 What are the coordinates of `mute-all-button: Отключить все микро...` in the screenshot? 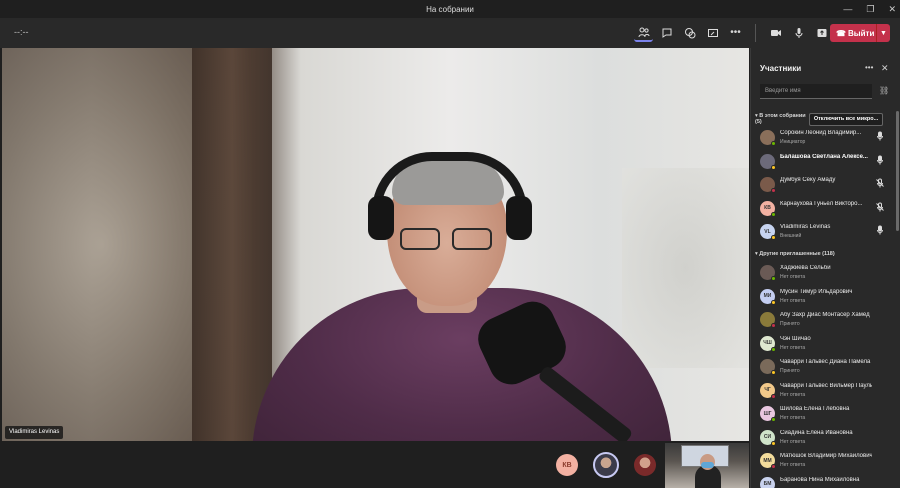 It's located at (846, 119).